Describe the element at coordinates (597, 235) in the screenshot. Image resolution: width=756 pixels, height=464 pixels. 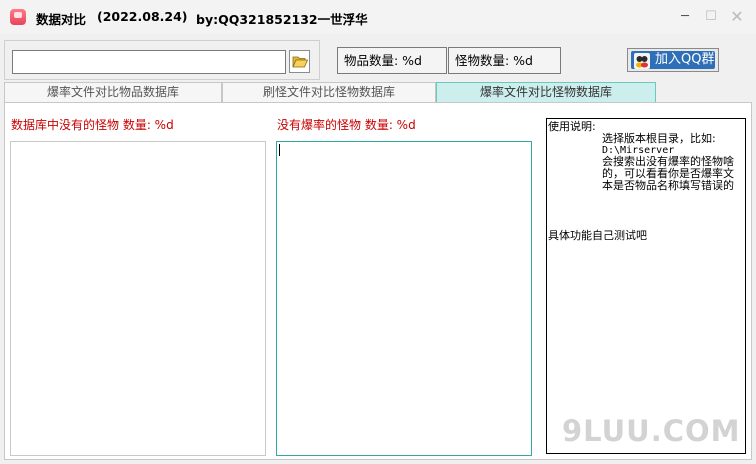
I see `instructions-footer: 具体功能自己测试吧` at that location.